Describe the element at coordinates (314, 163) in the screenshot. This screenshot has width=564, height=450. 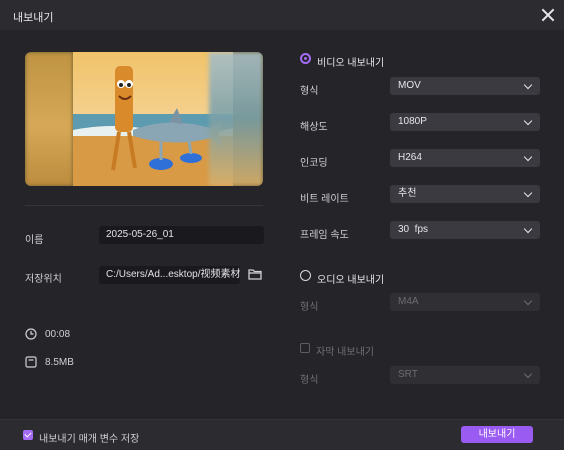
I see `encoding-label: 인코딩` at that location.